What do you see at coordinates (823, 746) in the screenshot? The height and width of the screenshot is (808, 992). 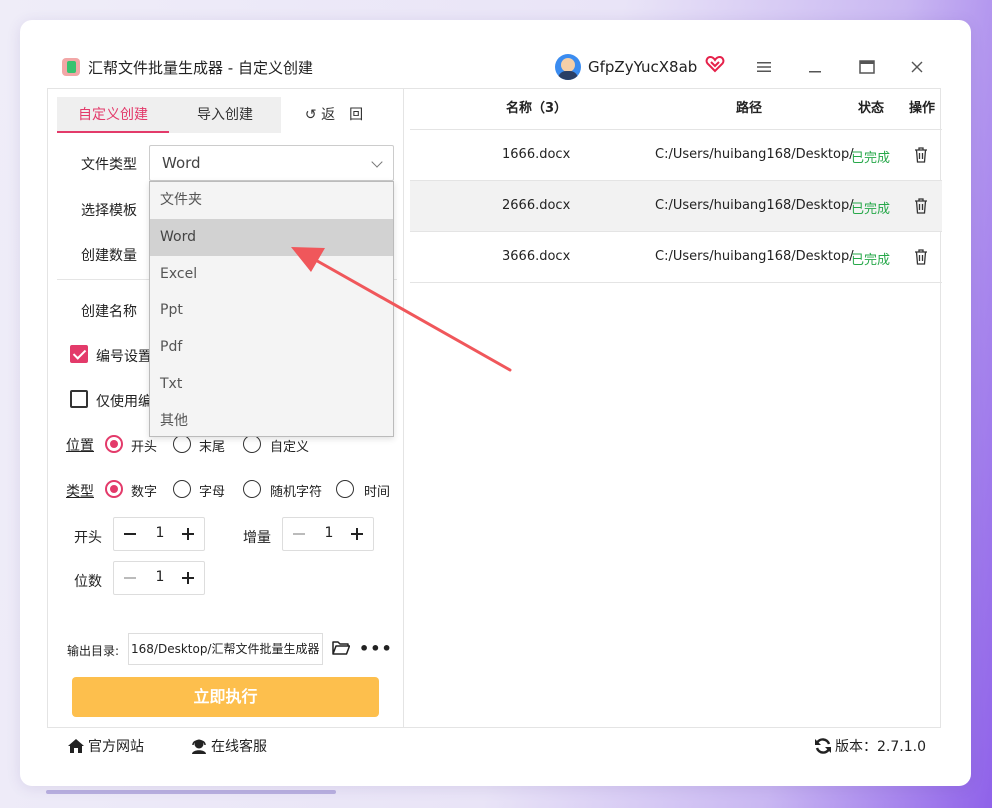 I see `refresh-icon` at bounding box center [823, 746].